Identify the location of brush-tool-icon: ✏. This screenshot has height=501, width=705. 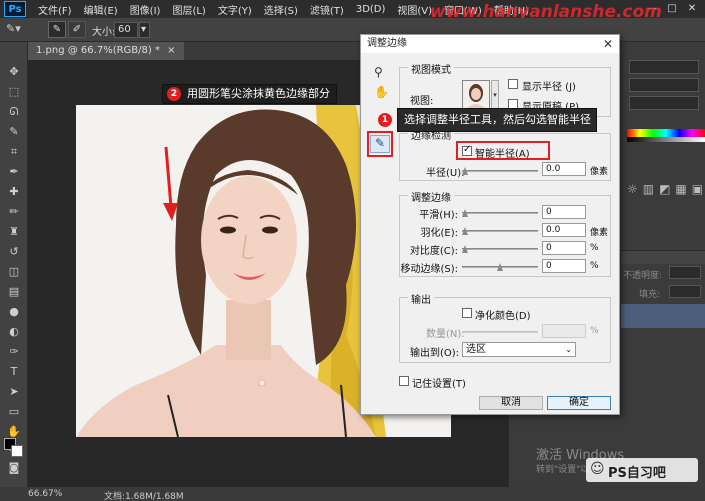
(14, 212).